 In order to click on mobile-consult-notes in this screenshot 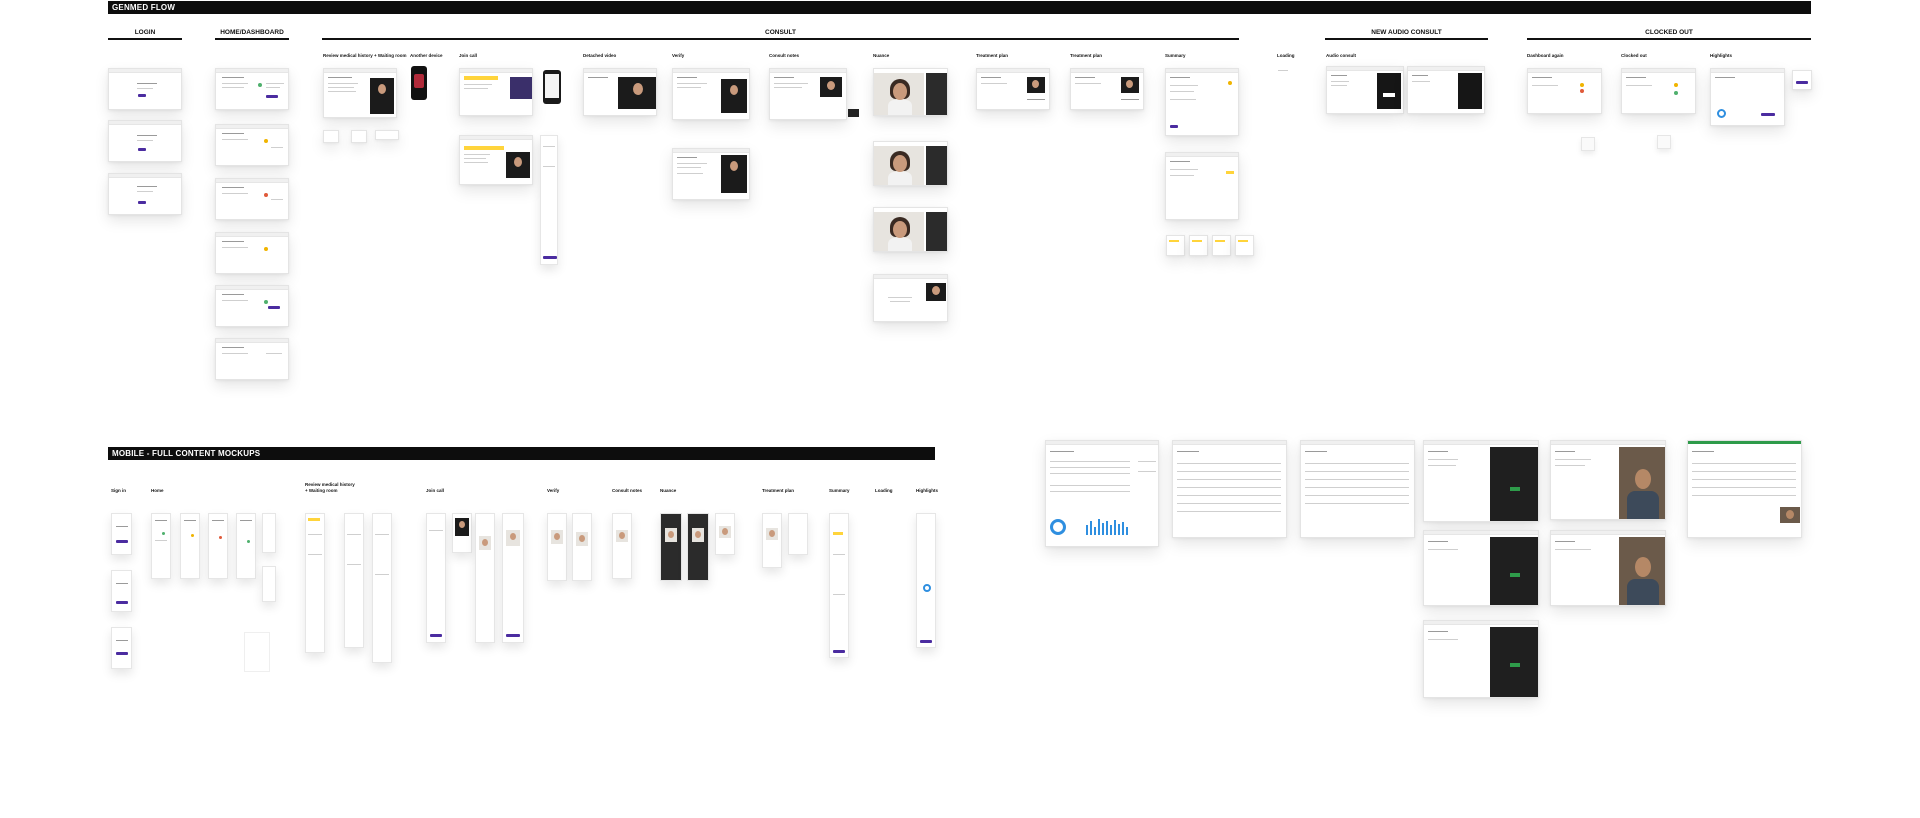, I will do `click(622, 546)`.